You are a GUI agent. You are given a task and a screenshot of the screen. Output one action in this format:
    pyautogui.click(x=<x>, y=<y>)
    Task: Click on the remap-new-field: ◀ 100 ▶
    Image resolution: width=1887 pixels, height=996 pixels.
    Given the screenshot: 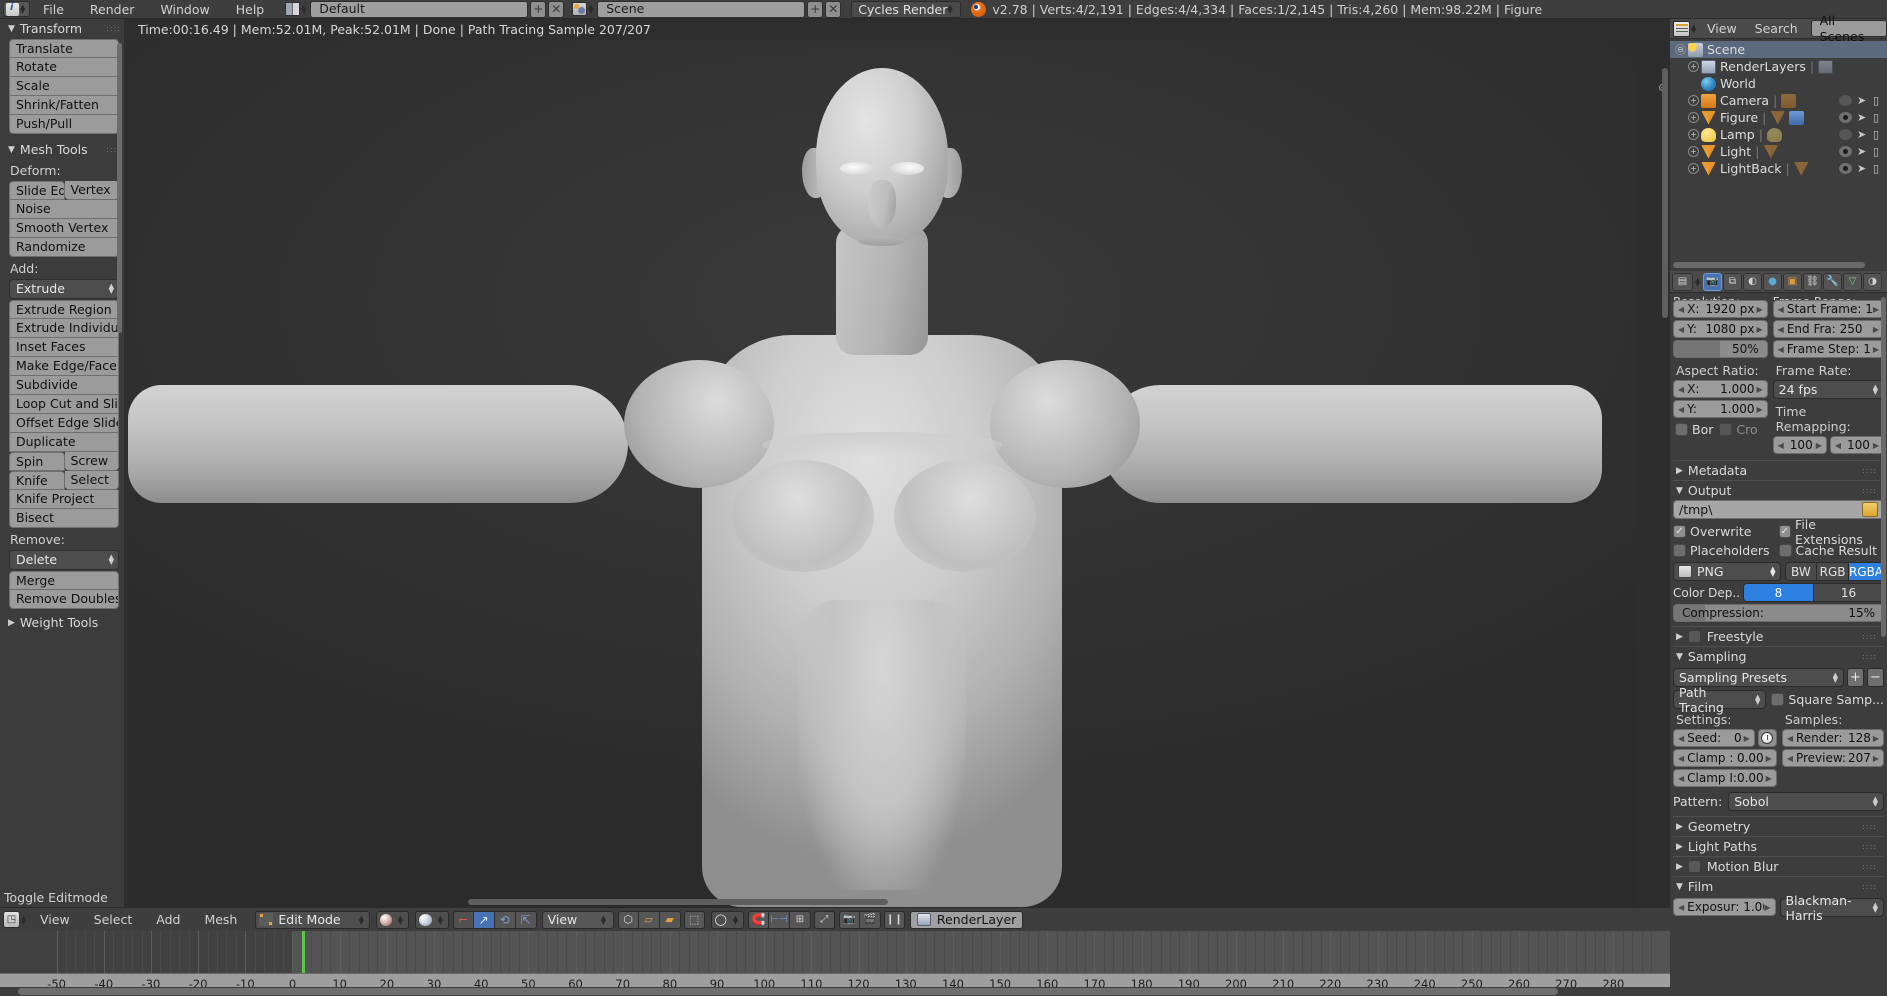 What is the action you would take?
    pyautogui.click(x=1857, y=445)
    